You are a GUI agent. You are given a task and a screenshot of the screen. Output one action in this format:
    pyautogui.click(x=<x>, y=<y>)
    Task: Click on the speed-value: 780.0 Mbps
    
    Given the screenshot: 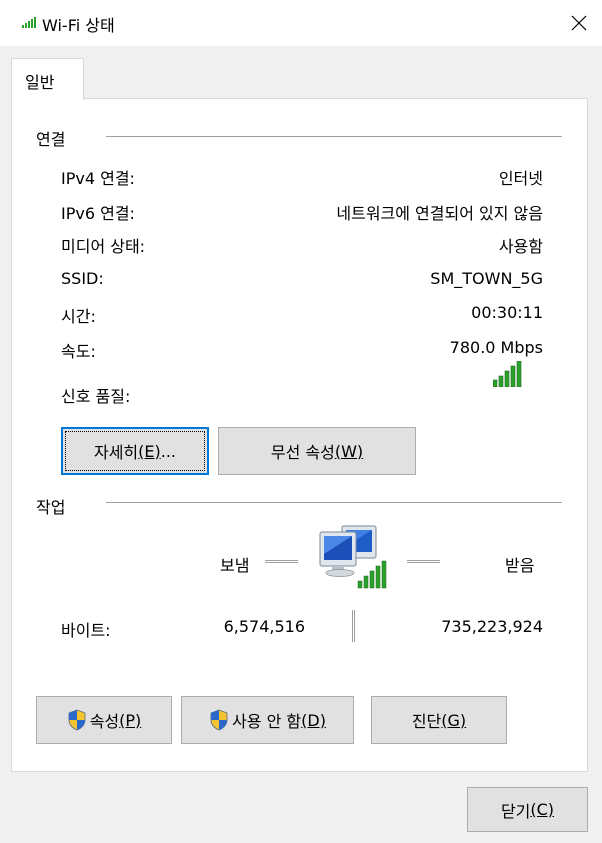 What is the action you would take?
    pyautogui.click(x=496, y=347)
    